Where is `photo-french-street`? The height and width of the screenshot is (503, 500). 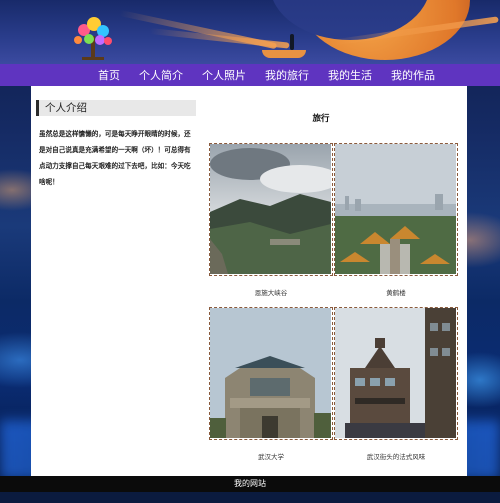
photo-french-street is located at coordinates (396, 373).